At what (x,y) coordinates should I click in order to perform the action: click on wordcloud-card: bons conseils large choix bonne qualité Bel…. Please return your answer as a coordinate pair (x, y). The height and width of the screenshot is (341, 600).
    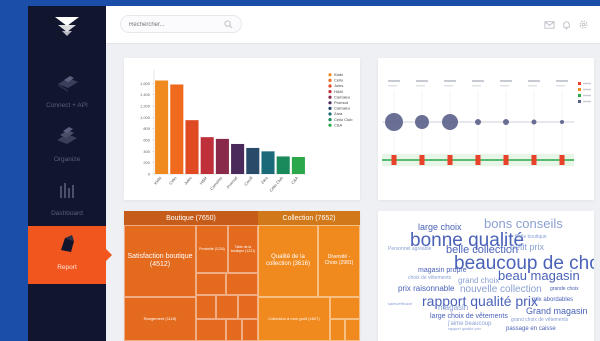
    Looking at the image, I should click on (486, 276).